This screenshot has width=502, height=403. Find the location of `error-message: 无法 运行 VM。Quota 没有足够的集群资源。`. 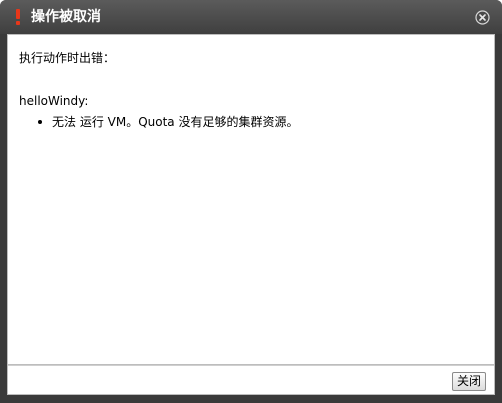

error-message: 无法 运行 VM。Quota 没有足够的集群资源。 is located at coordinates (175, 122).